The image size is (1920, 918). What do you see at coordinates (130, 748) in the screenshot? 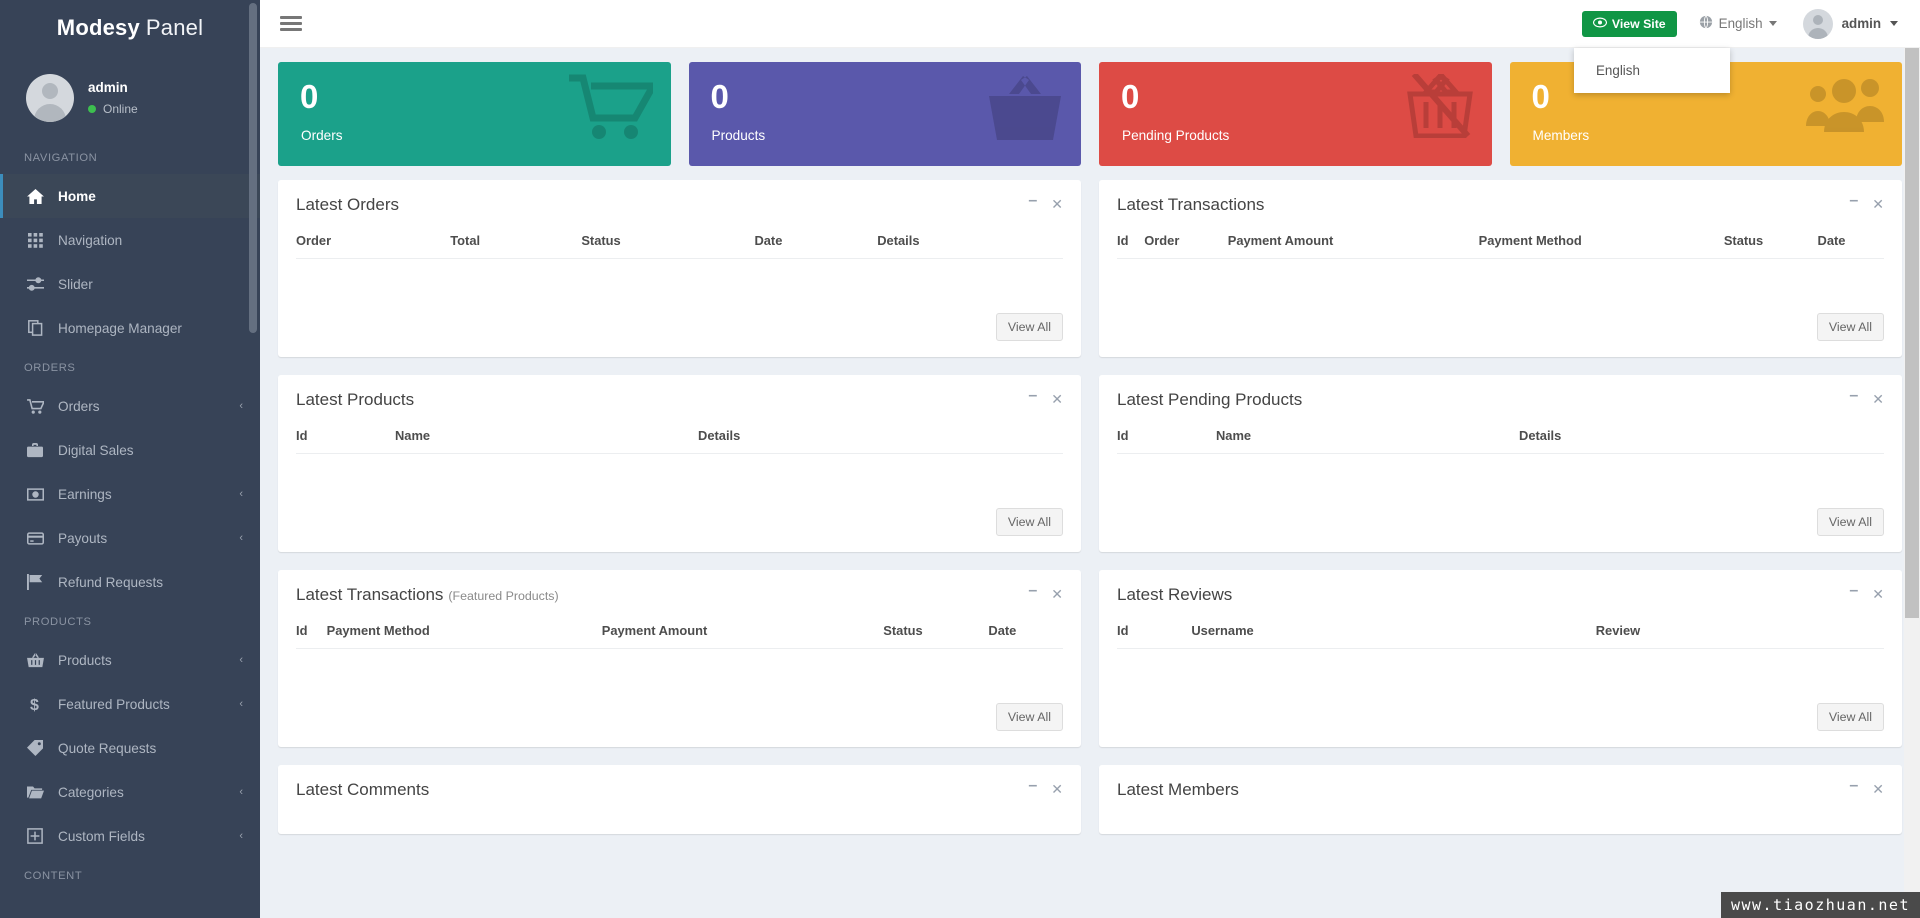
I see `sidebar-item-quote-requests: Quote Requests` at bounding box center [130, 748].